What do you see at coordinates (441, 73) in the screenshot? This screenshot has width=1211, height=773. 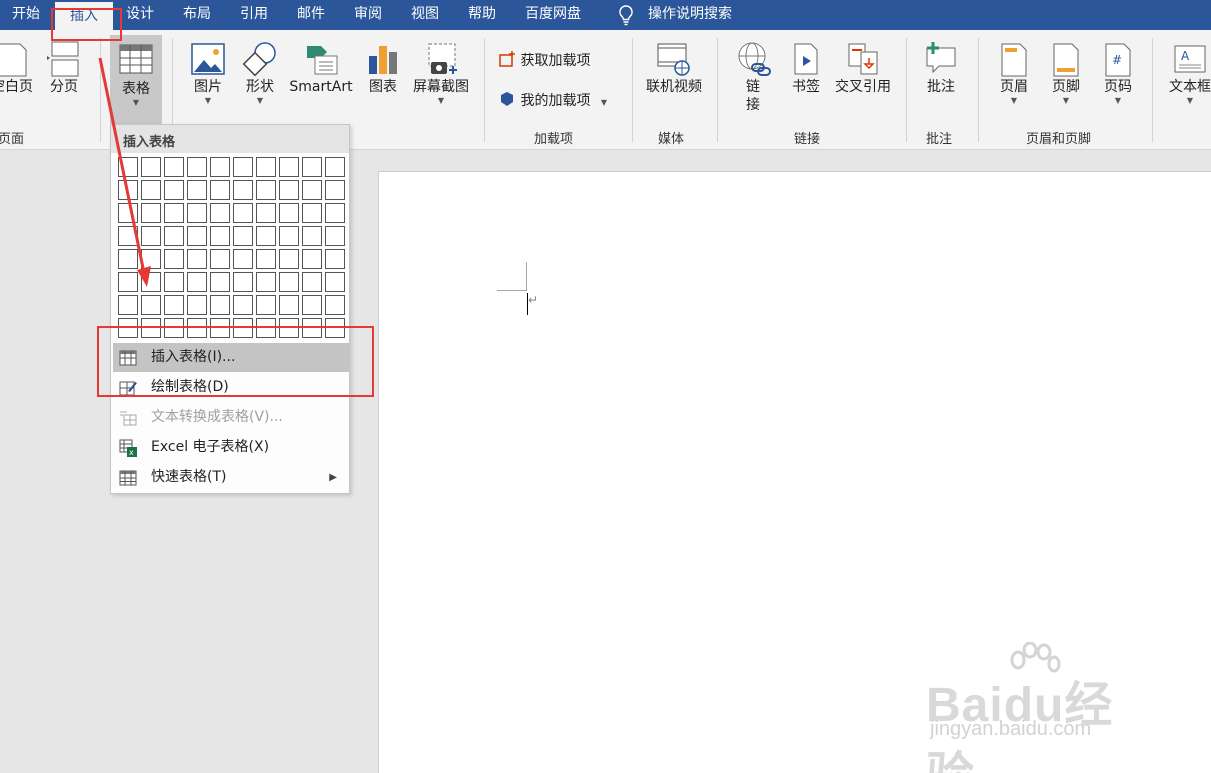 I see `screenshot-button: 屏幕截图 ▼` at bounding box center [441, 73].